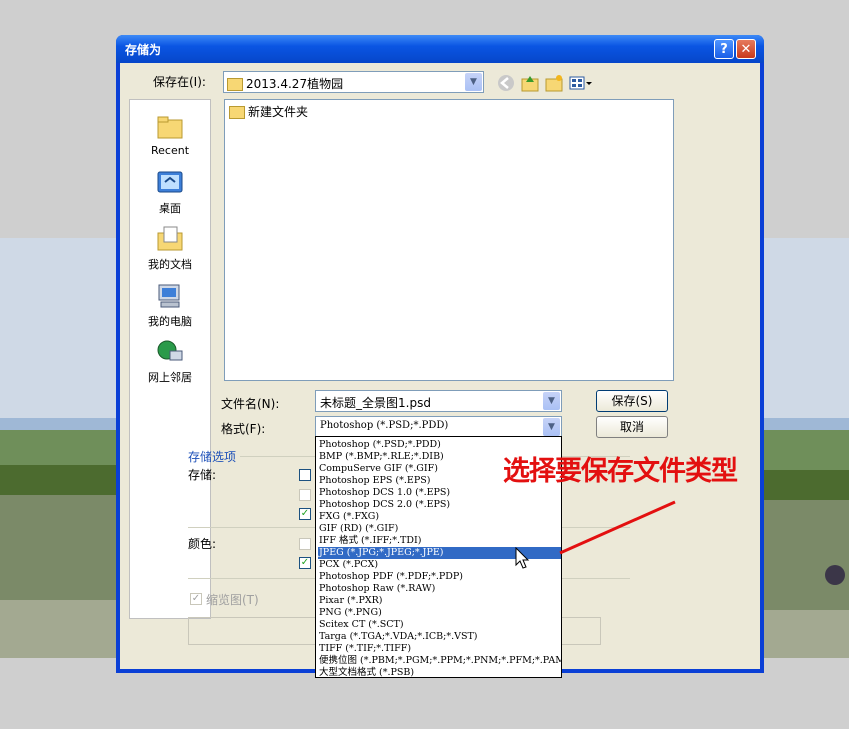 The height and width of the screenshot is (729, 849). What do you see at coordinates (522, 558) in the screenshot?
I see `mouse-cursor-icon` at bounding box center [522, 558].